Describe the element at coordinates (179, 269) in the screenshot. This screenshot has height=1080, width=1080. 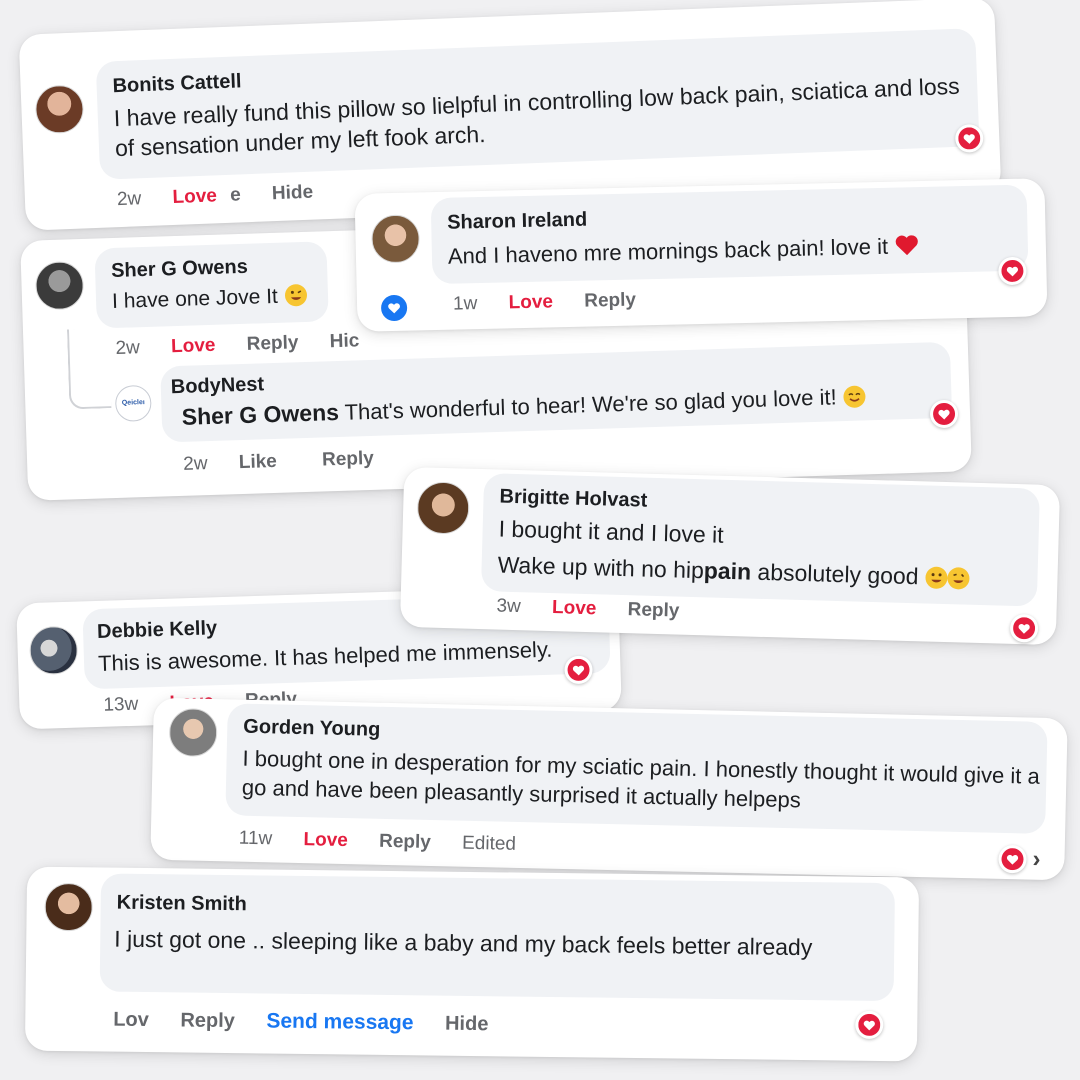
I see `commenter-name: Sher G Owens` at that location.